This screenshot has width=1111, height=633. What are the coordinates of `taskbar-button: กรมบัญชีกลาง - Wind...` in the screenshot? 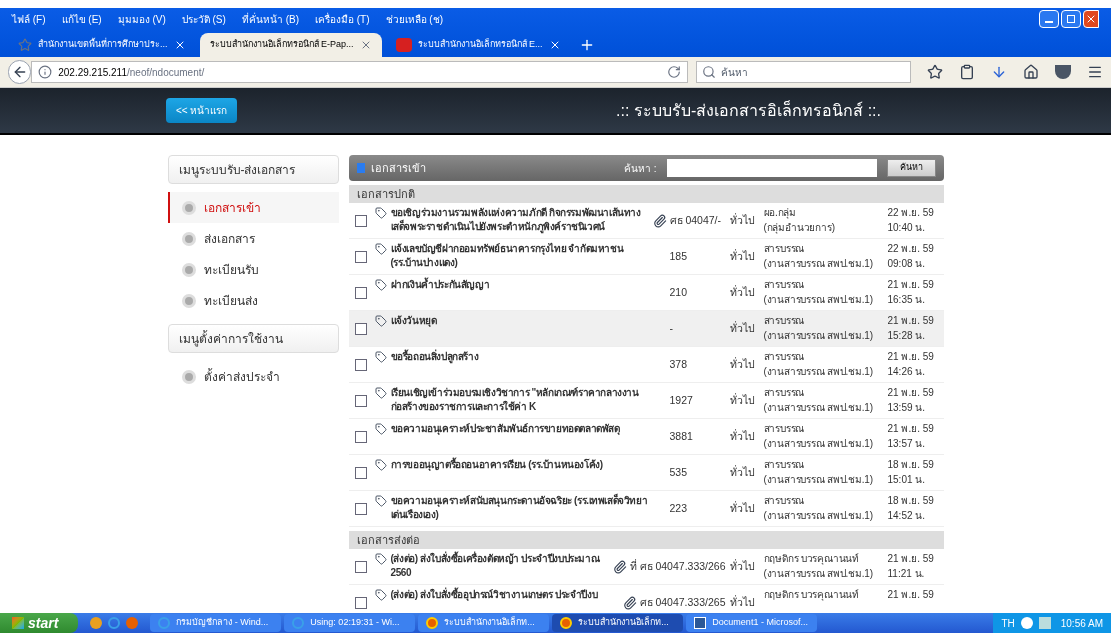 It's located at (216, 623).